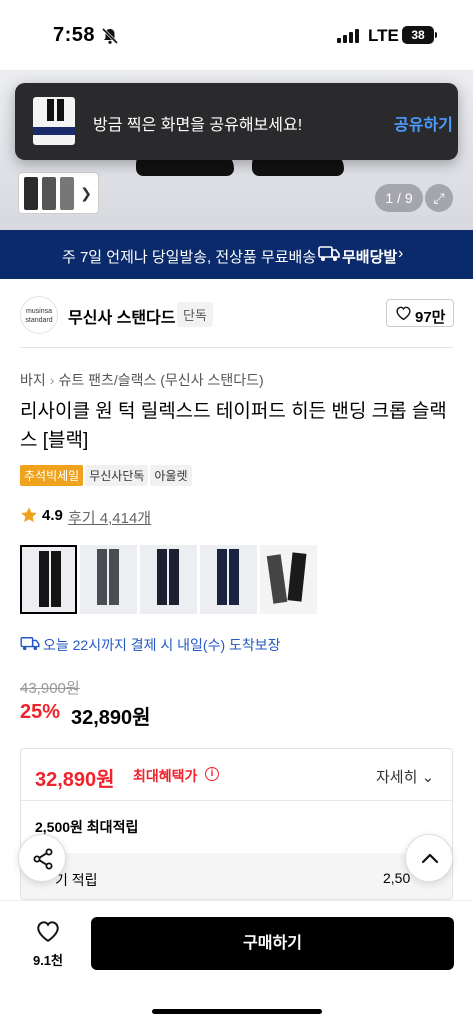  I want to click on share-icon, so click(43, 859).